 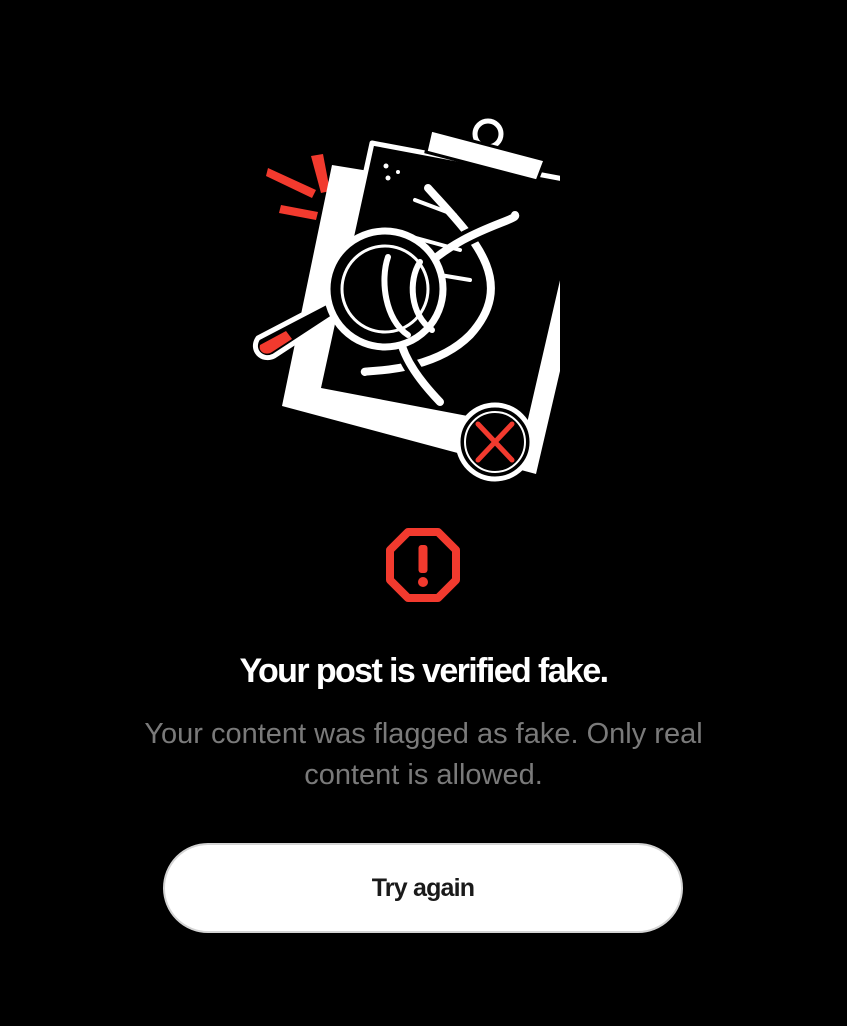 I want to click on fake-document-illustration, so click(x=406, y=300).